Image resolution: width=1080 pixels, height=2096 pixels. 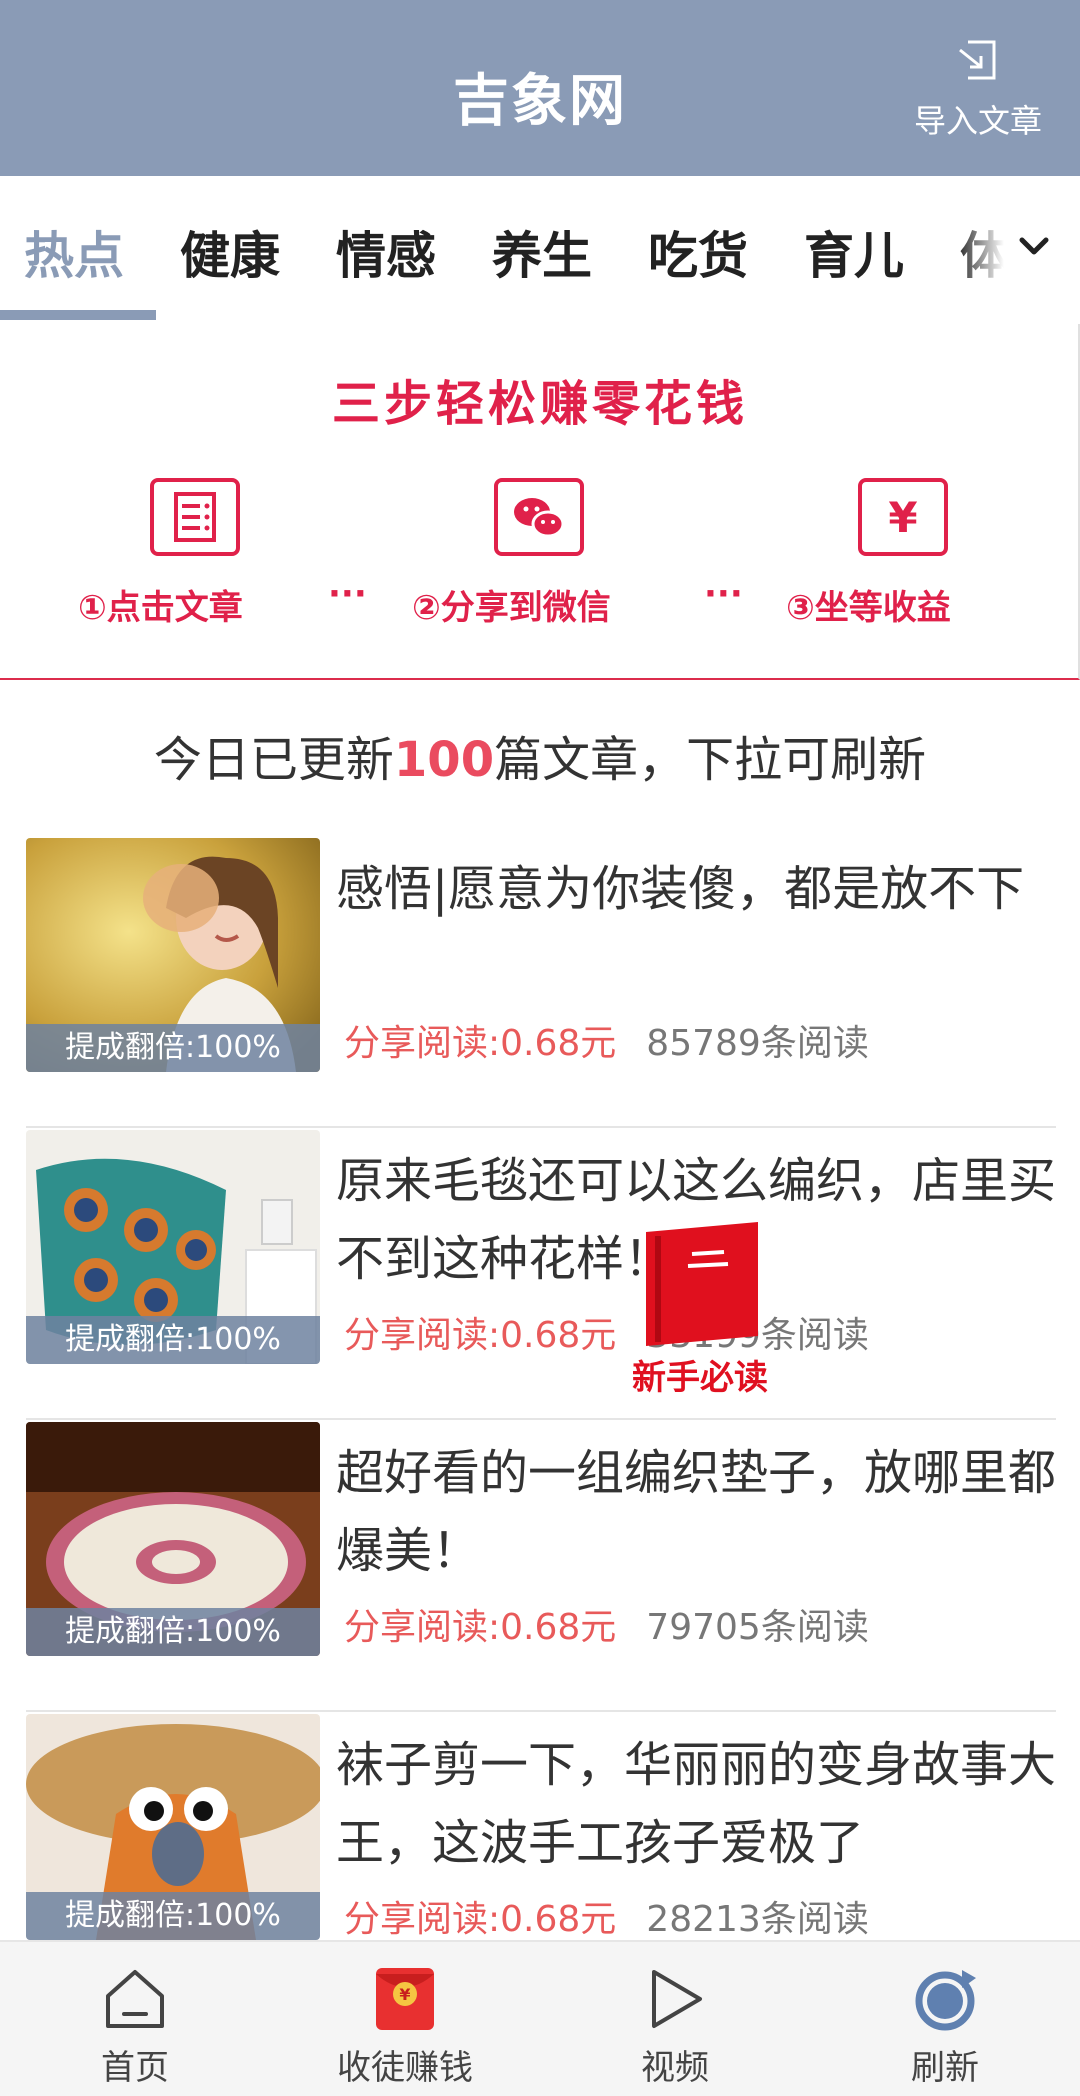 I want to click on nav-recruit: ¥ 收徒赚钱, so click(x=405, y=2019).